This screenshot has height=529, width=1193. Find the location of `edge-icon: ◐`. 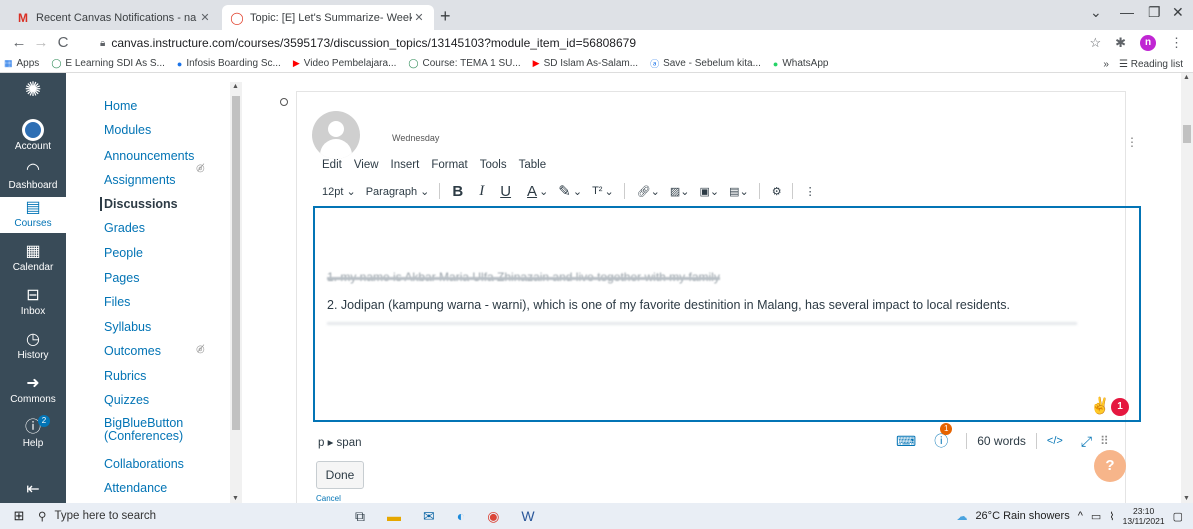

edge-icon: ◐ is located at coordinates (461, 516).